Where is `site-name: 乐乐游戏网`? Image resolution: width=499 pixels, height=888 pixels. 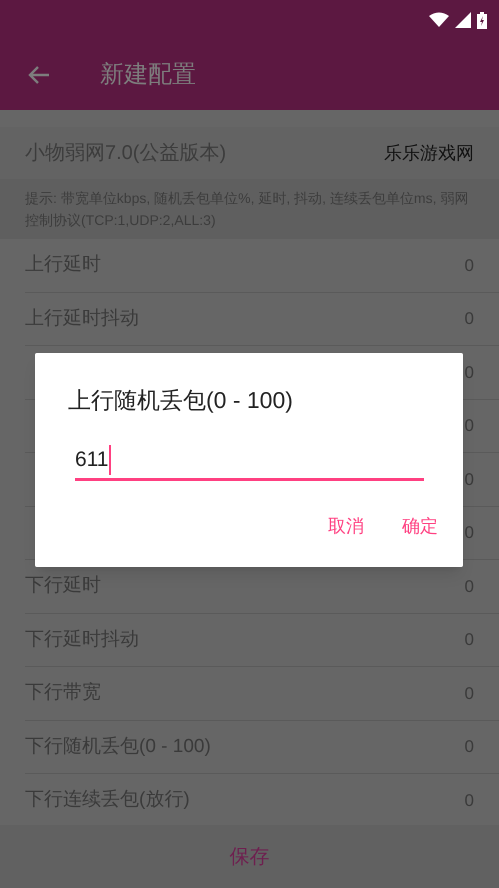
site-name: 乐乐游戏网 is located at coordinates (429, 153).